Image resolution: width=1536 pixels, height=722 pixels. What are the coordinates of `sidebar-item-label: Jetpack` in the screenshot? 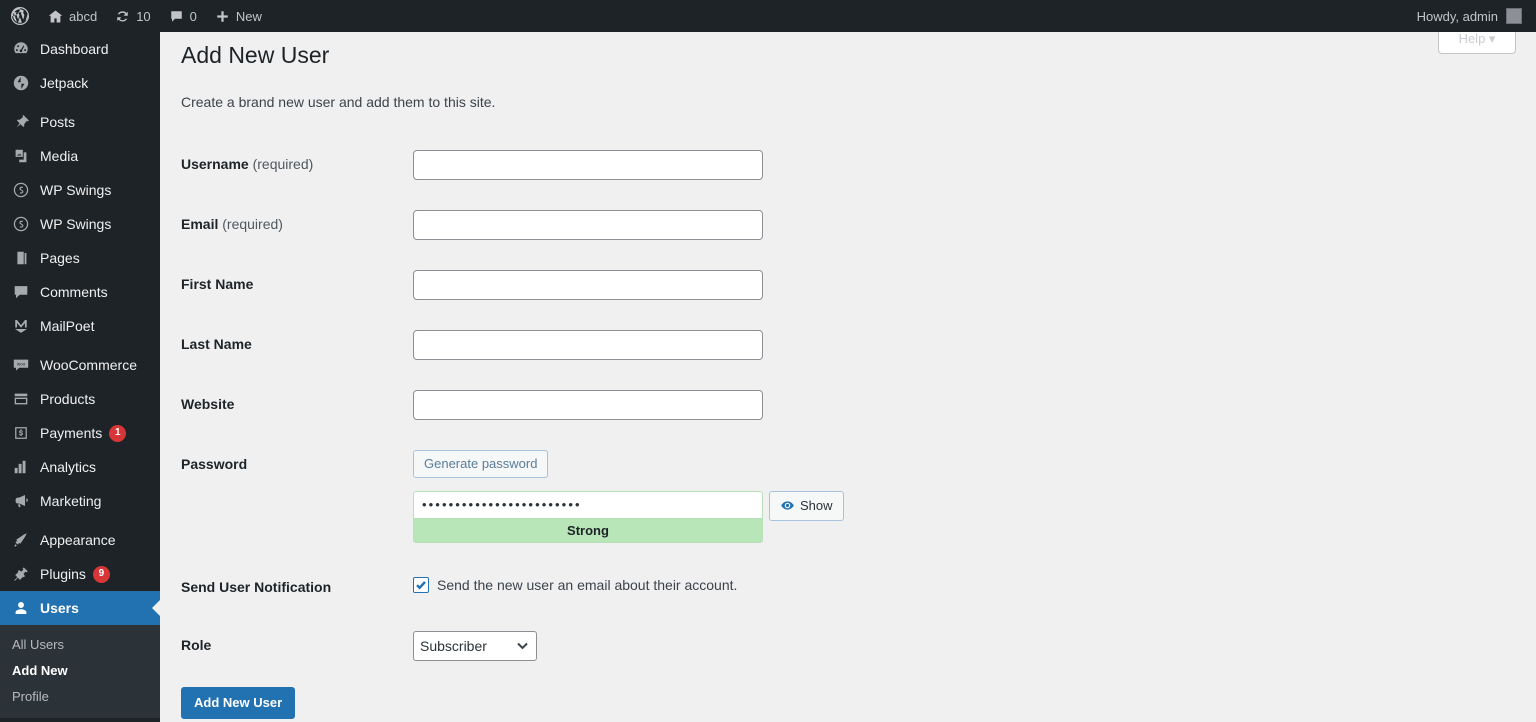 It's located at (64, 83).